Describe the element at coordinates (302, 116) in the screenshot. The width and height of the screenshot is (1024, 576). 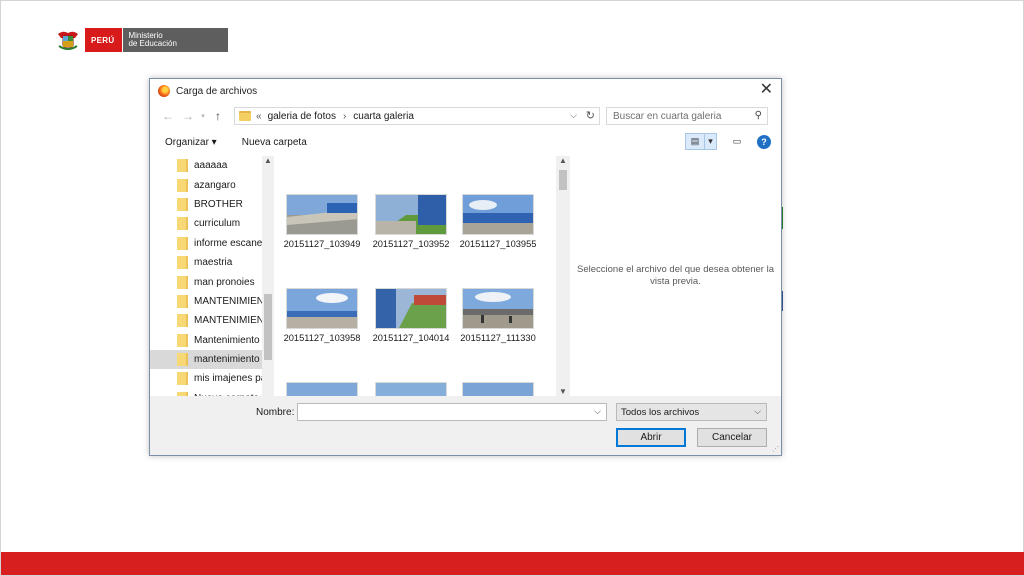
I see `breadcrumb-galeria-de-fotos: galeria de fotos` at that location.